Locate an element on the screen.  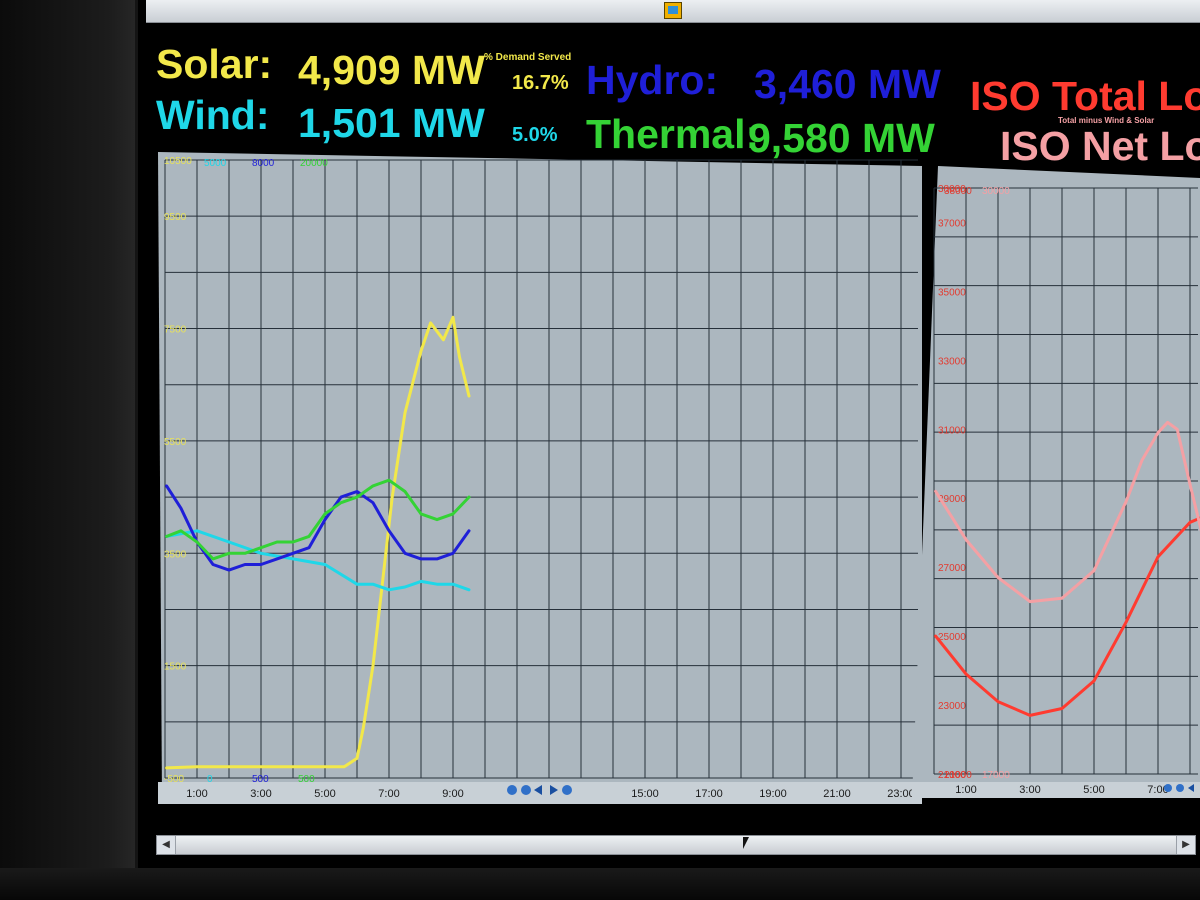
wind-label: Wind: is located at coordinates (213, 115).